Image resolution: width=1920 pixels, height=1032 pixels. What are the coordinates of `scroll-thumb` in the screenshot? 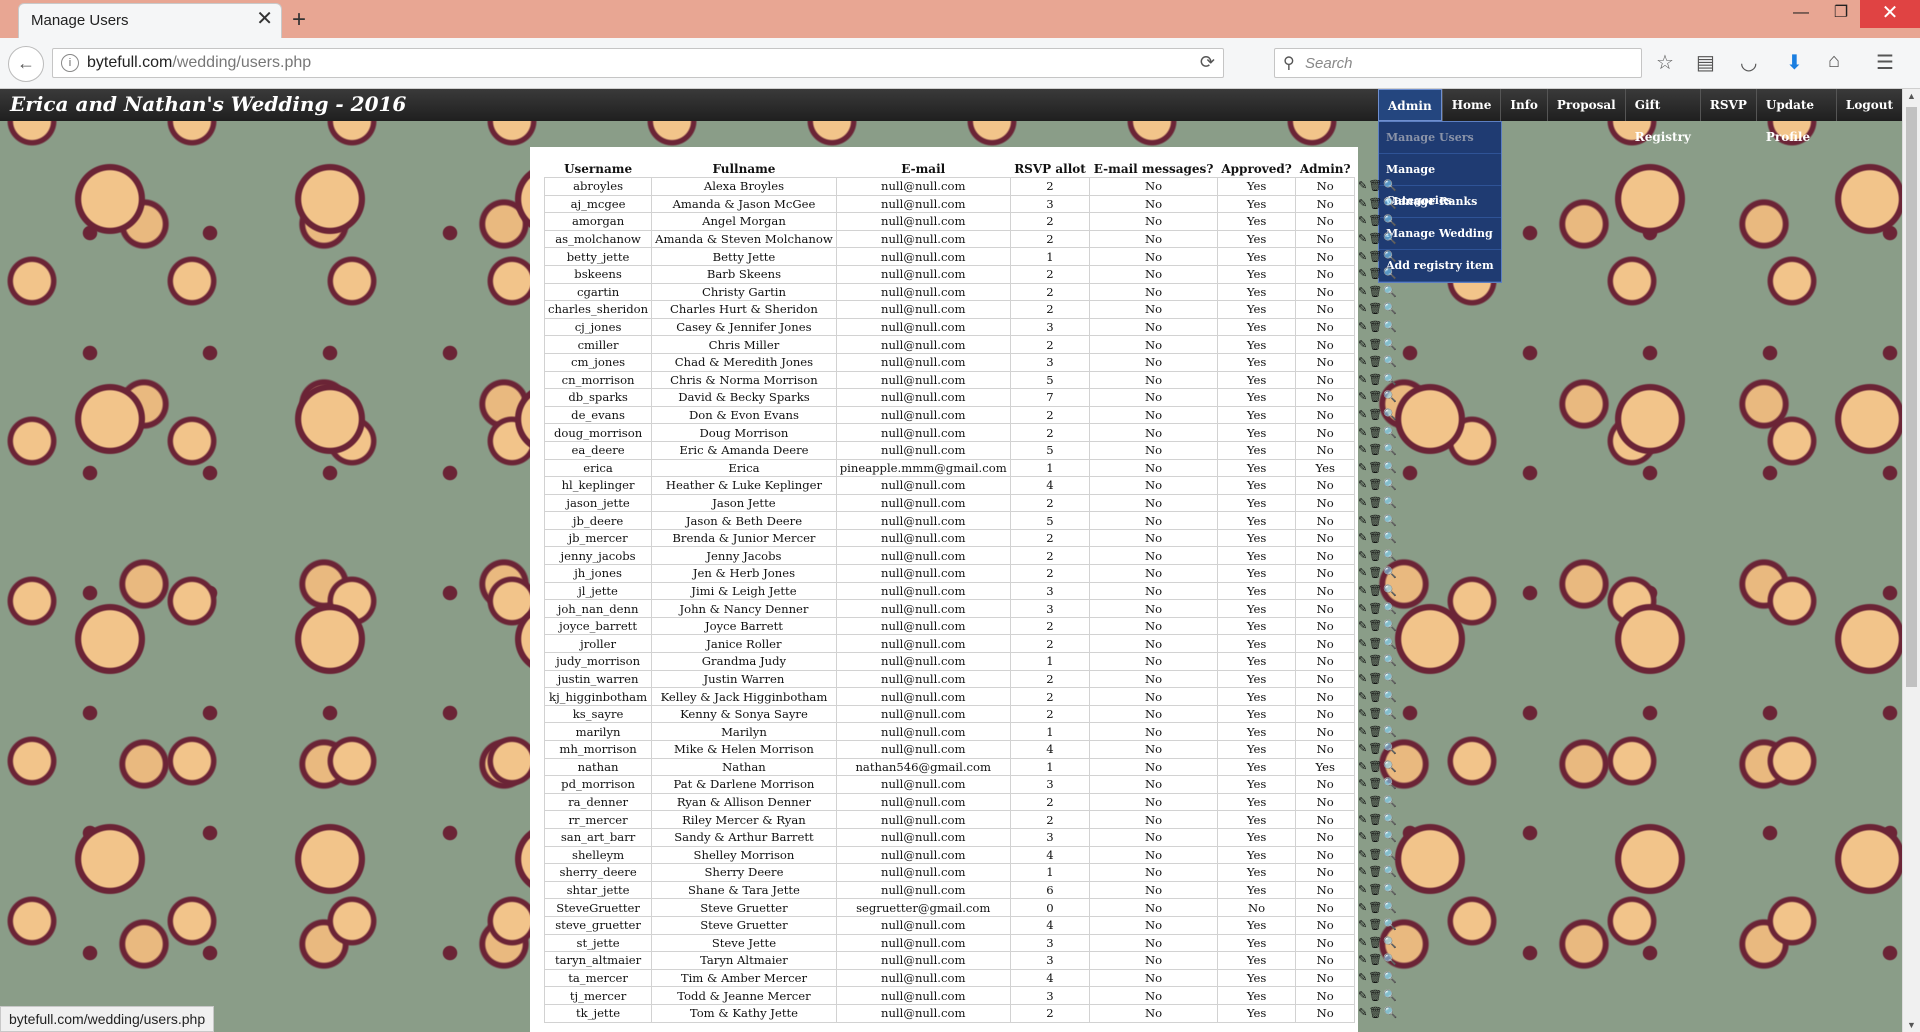 It's located at (1911, 397).